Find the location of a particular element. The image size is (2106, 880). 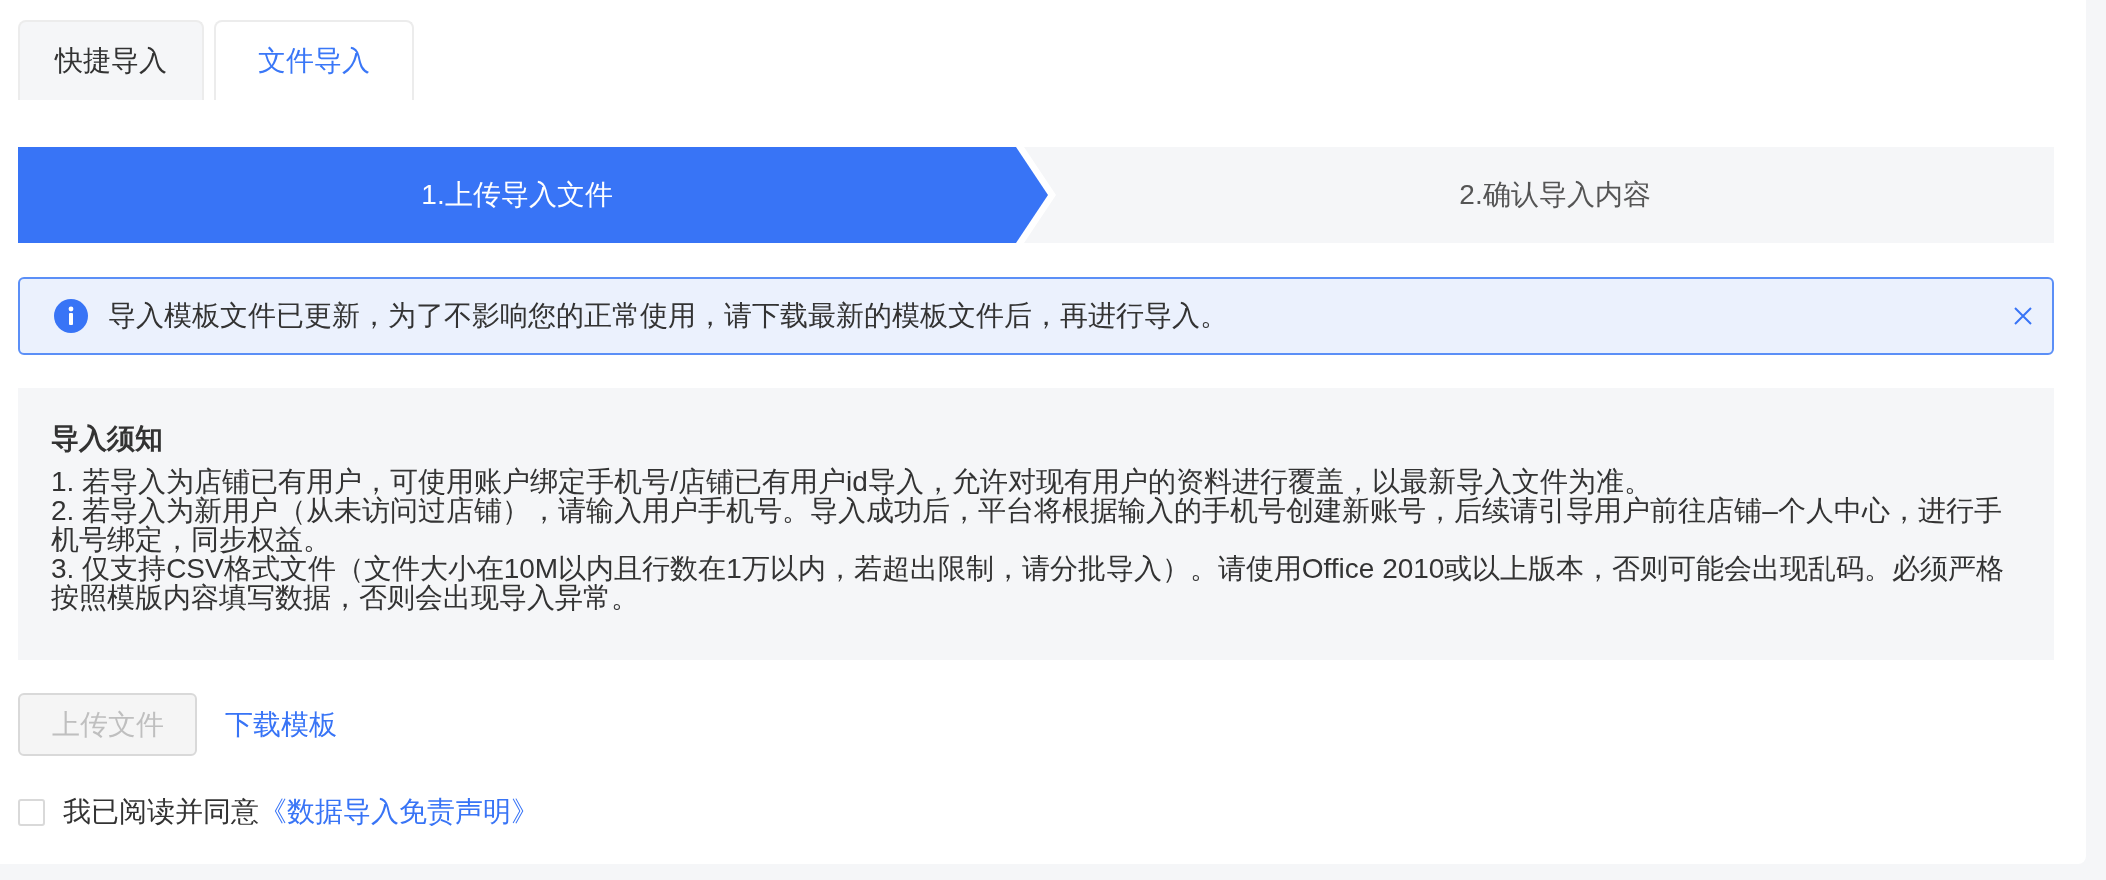

disclaimer-link: 《数据导入免责声明》 is located at coordinates (399, 812).